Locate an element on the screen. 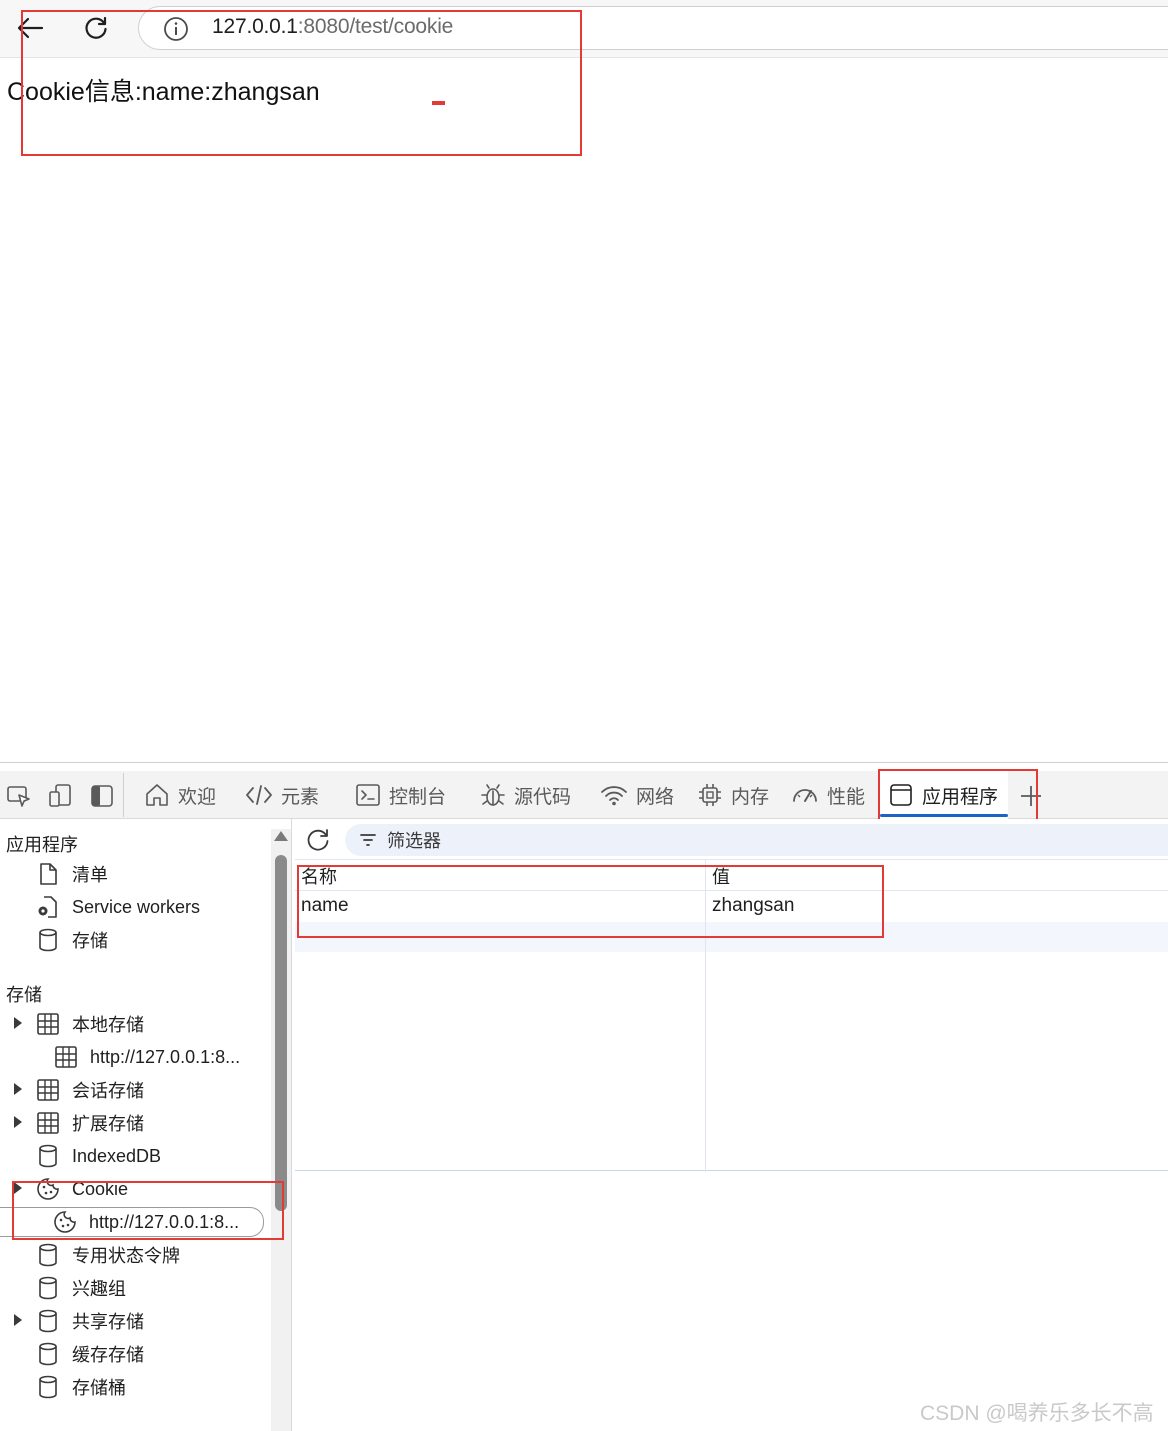 The image size is (1168, 1431). refresh-button is located at coordinates (318, 840).